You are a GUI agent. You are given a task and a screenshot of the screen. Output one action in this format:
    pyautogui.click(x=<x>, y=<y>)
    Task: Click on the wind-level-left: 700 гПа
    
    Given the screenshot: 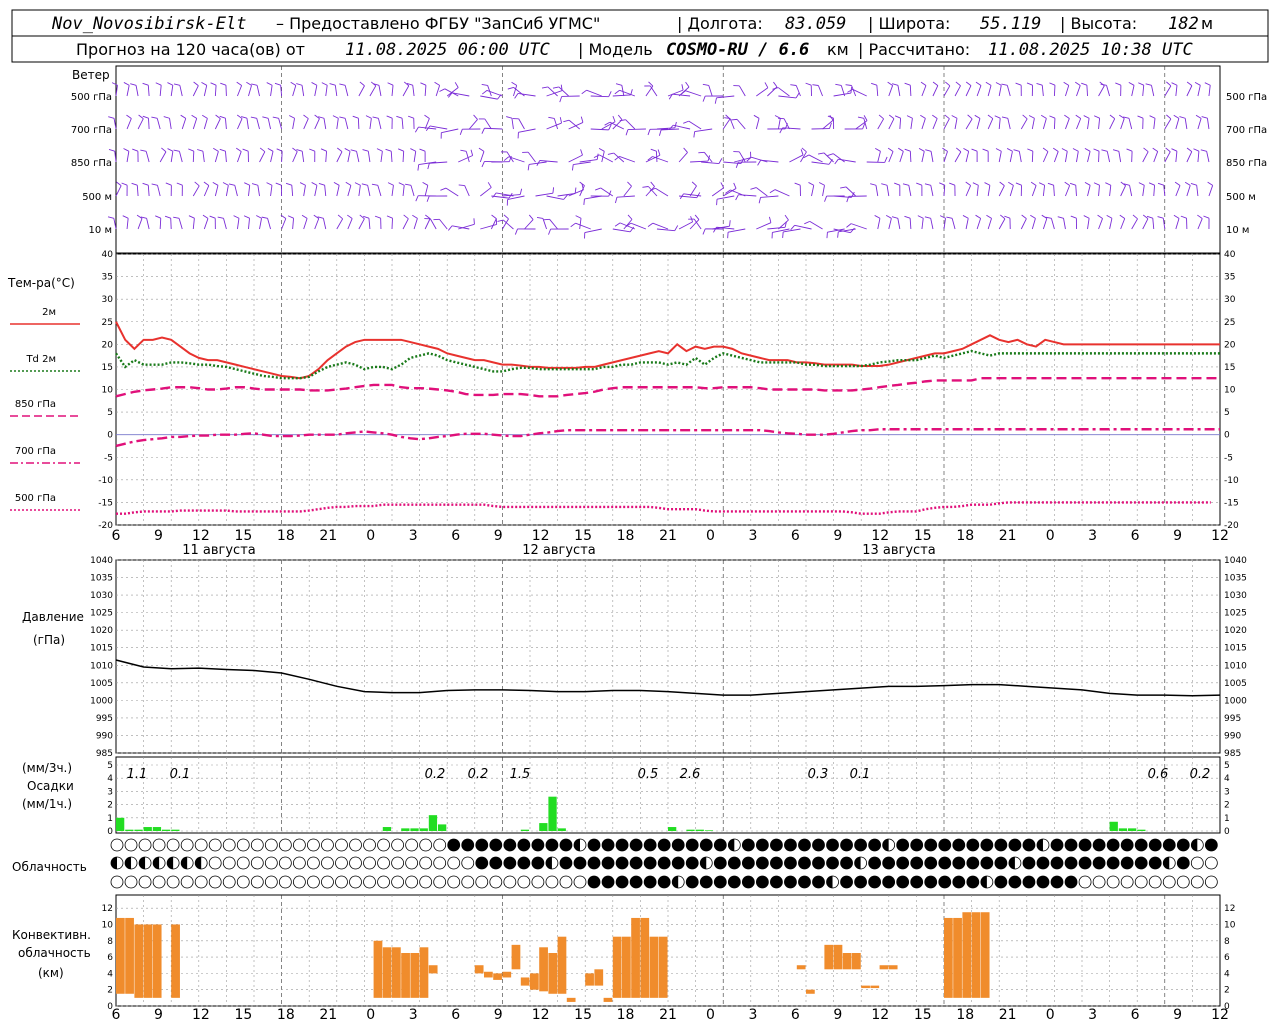 What is the action you would take?
    pyautogui.click(x=91, y=130)
    